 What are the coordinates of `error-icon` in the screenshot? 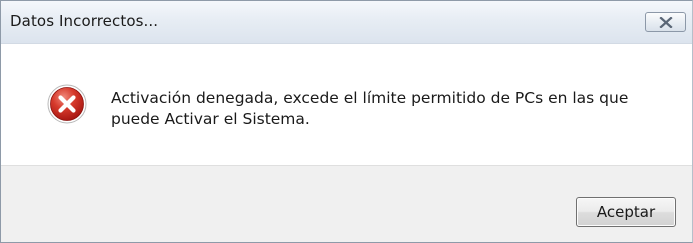 It's located at (67, 104).